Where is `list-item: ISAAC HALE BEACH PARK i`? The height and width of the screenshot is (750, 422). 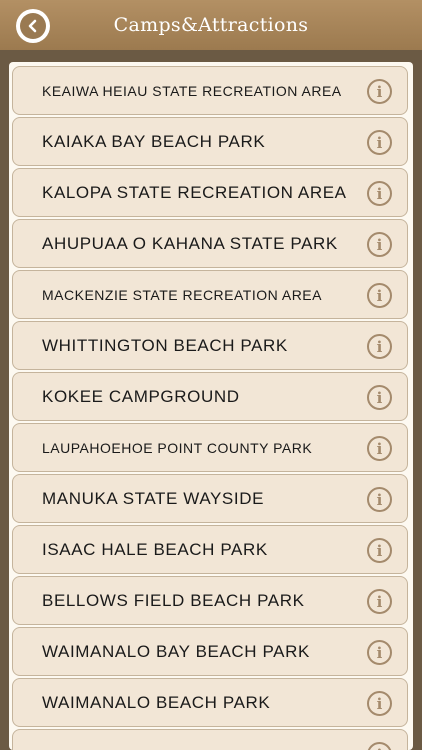
list-item: ISAAC HALE BEACH PARK i is located at coordinates (210, 549).